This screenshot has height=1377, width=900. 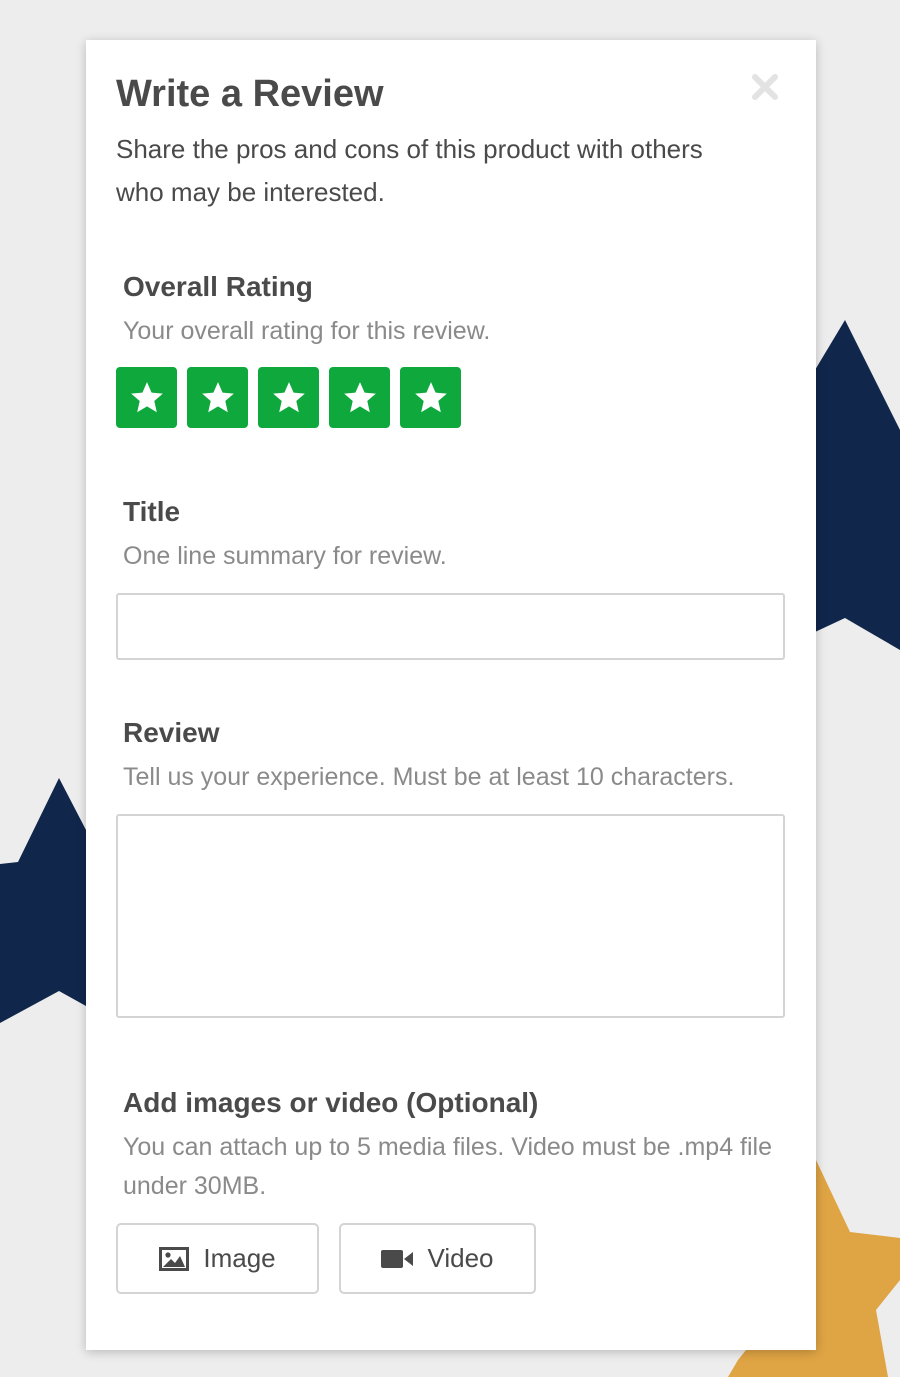 I want to click on close-icon, so click(x=765, y=87).